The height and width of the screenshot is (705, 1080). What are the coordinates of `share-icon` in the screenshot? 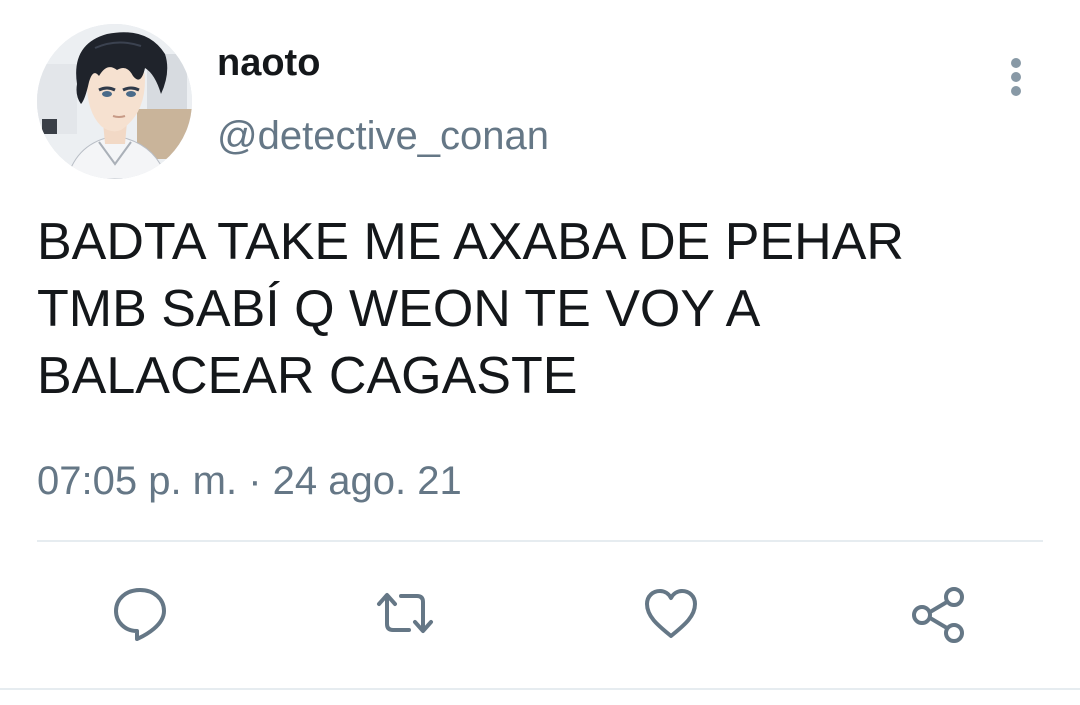 It's located at (938, 615).